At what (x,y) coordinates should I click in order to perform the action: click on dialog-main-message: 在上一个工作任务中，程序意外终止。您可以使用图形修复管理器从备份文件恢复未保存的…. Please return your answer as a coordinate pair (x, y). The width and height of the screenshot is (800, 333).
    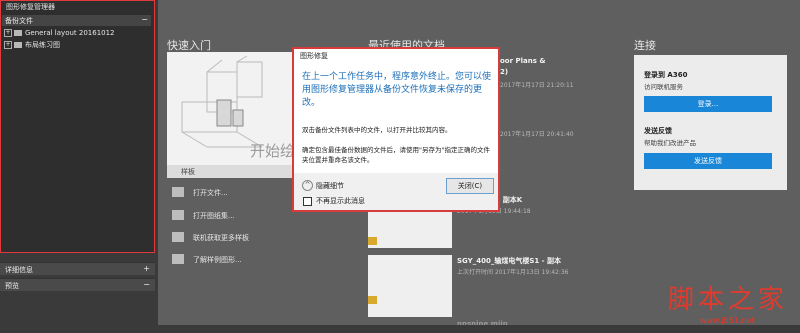
    Looking at the image, I should click on (397, 90).